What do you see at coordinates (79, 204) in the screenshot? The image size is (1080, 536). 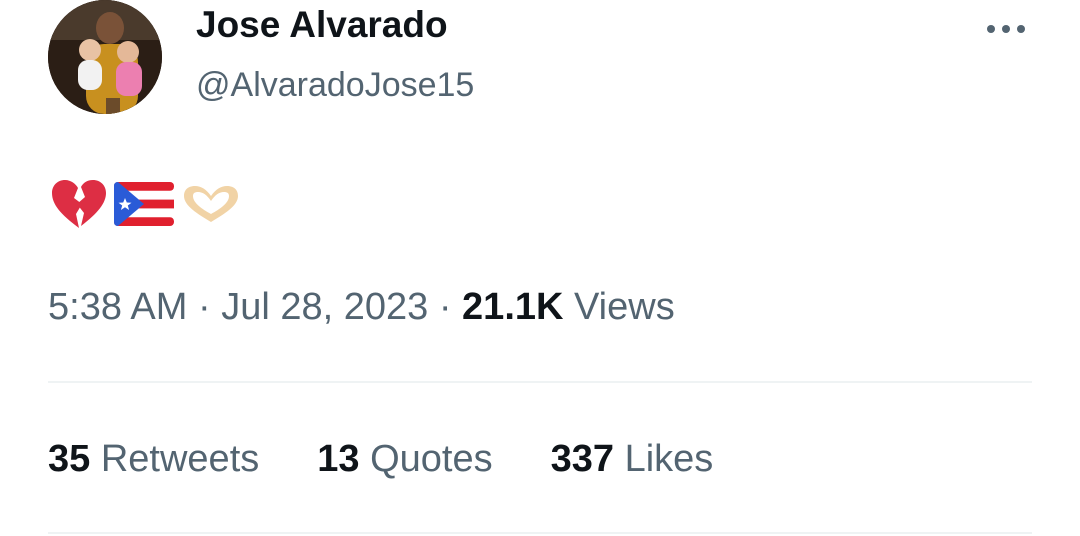 I see `broken-heart-icon` at bounding box center [79, 204].